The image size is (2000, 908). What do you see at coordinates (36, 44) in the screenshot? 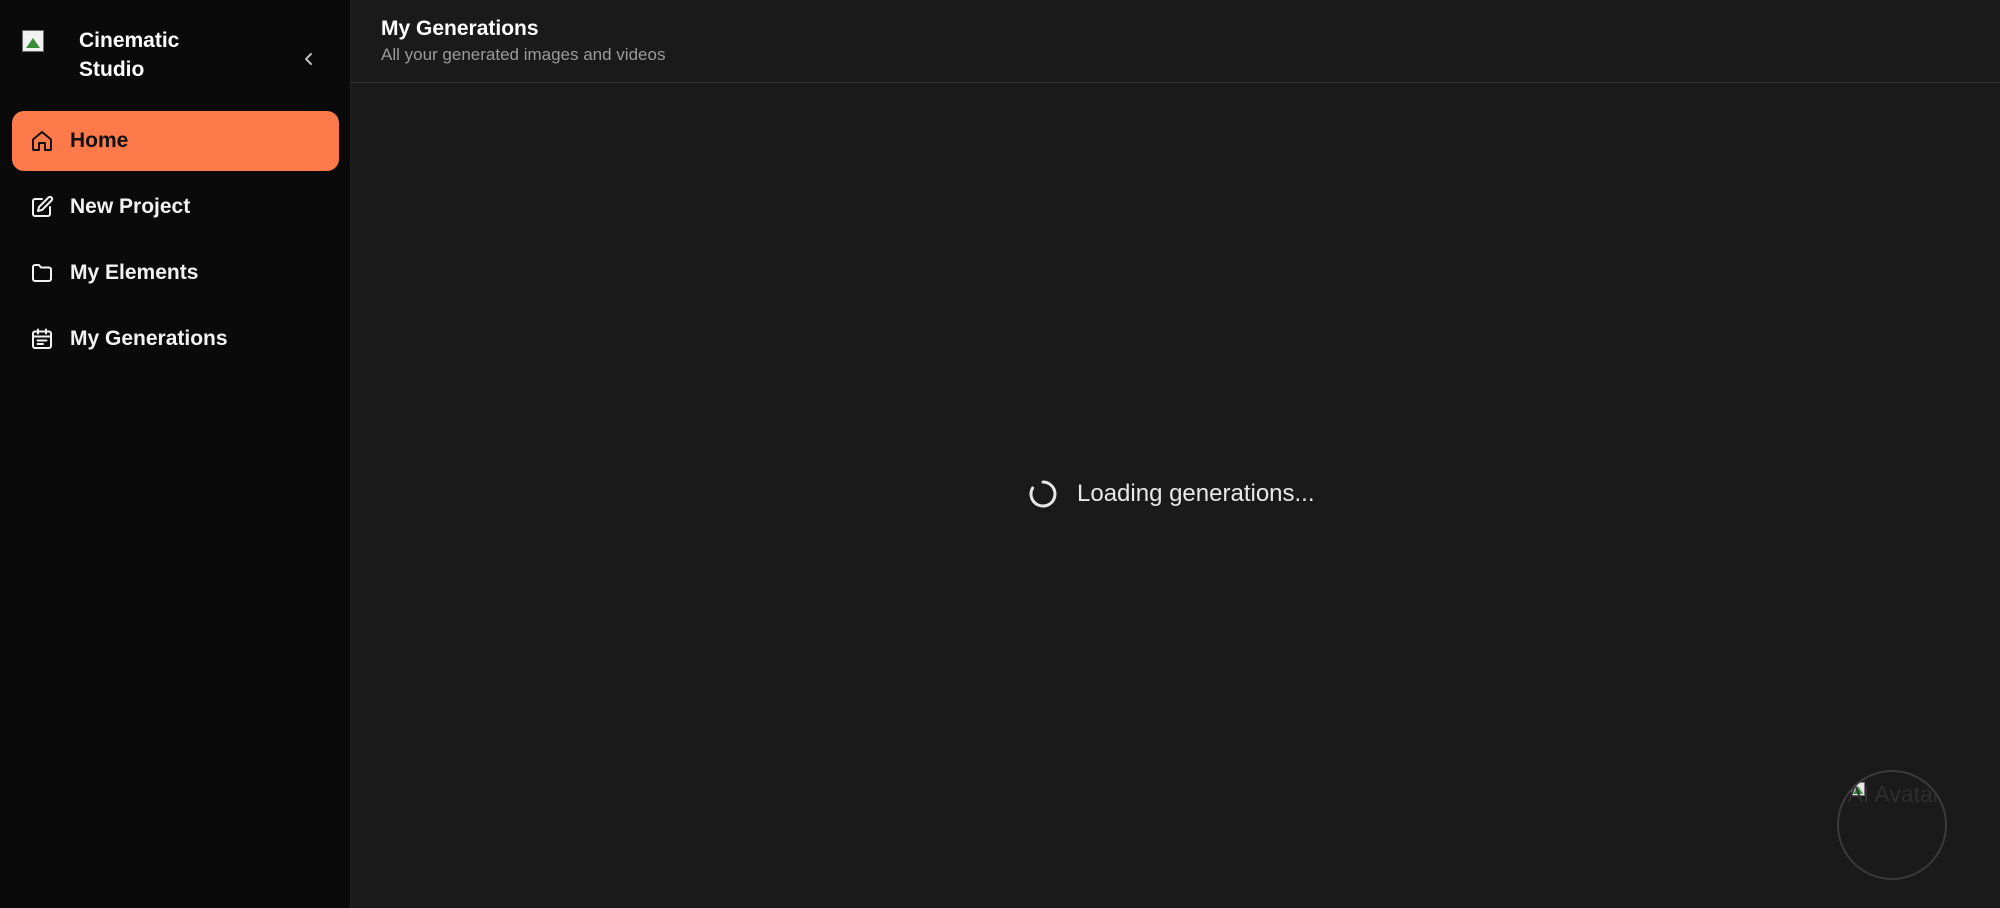
I see `brand-logo-icon` at bounding box center [36, 44].